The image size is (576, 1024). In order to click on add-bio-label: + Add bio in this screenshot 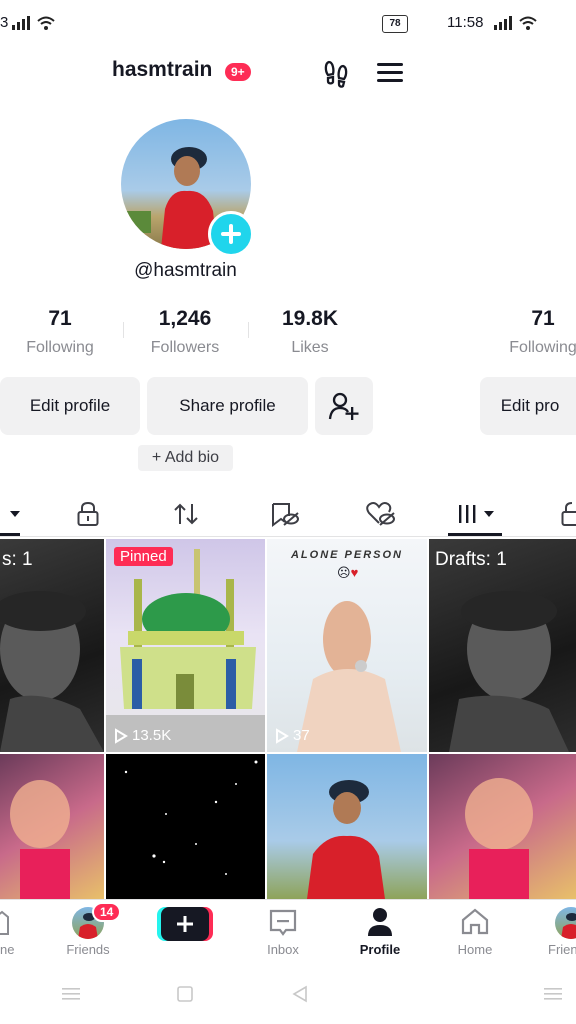, I will do `click(185, 457)`.